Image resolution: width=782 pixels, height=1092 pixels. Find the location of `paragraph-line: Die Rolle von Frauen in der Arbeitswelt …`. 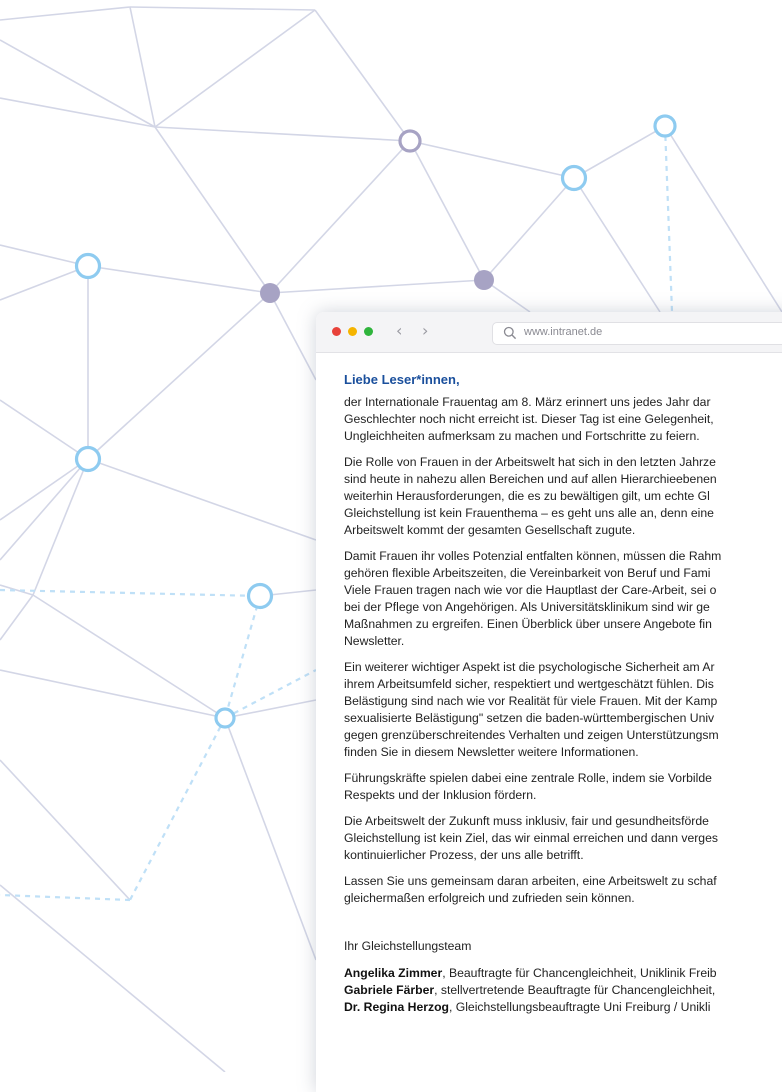

paragraph-line: Die Rolle von Frauen in der Arbeitswelt … is located at coordinates (530, 462).